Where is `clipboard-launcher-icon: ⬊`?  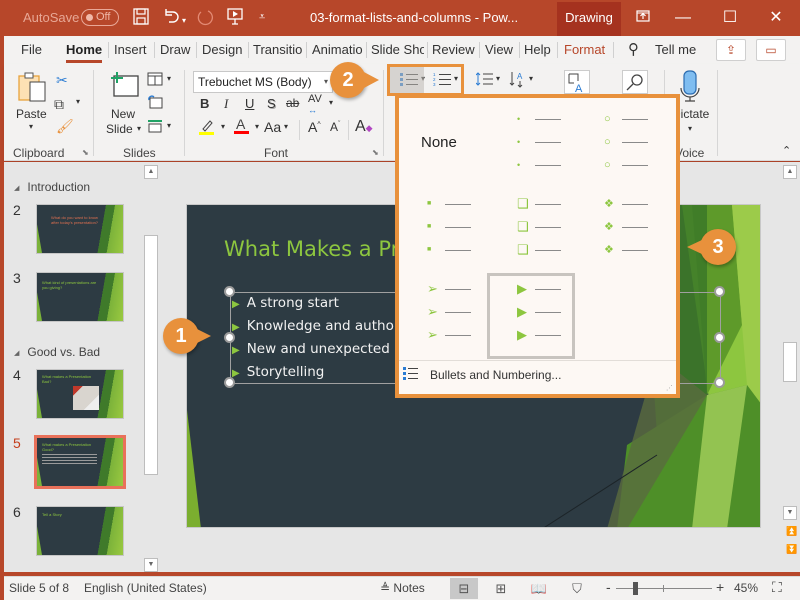
clipboard-launcher-icon: ⬊ is located at coordinates (85, 152).